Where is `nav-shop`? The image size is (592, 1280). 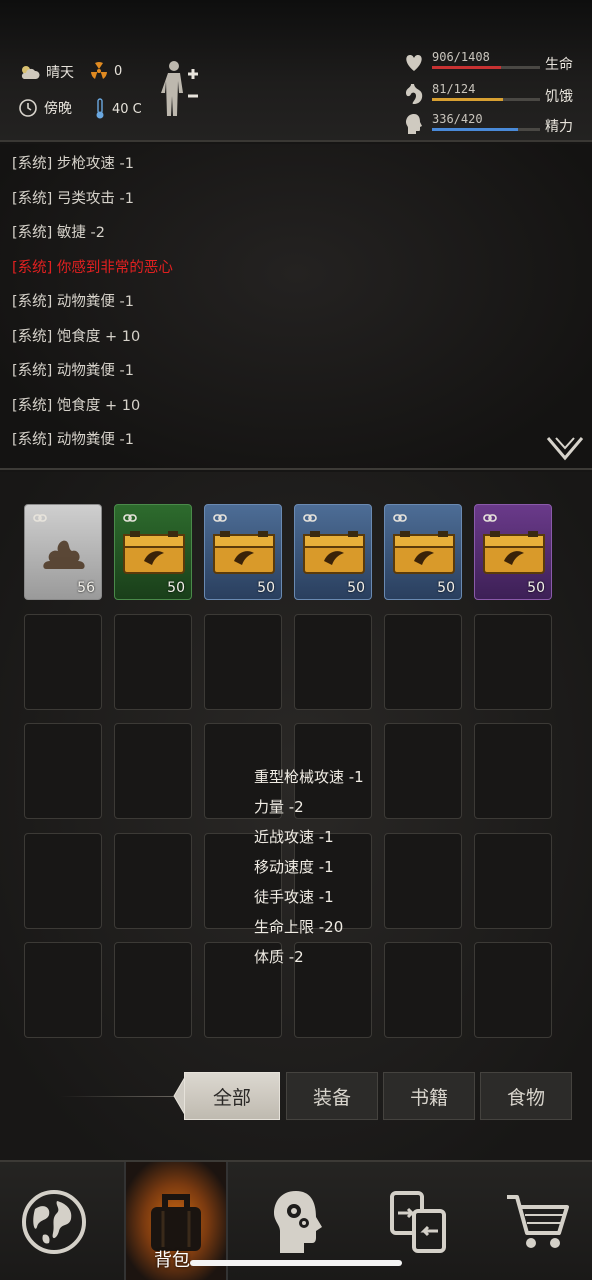
nav-shop is located at coordinates (538, 1221).